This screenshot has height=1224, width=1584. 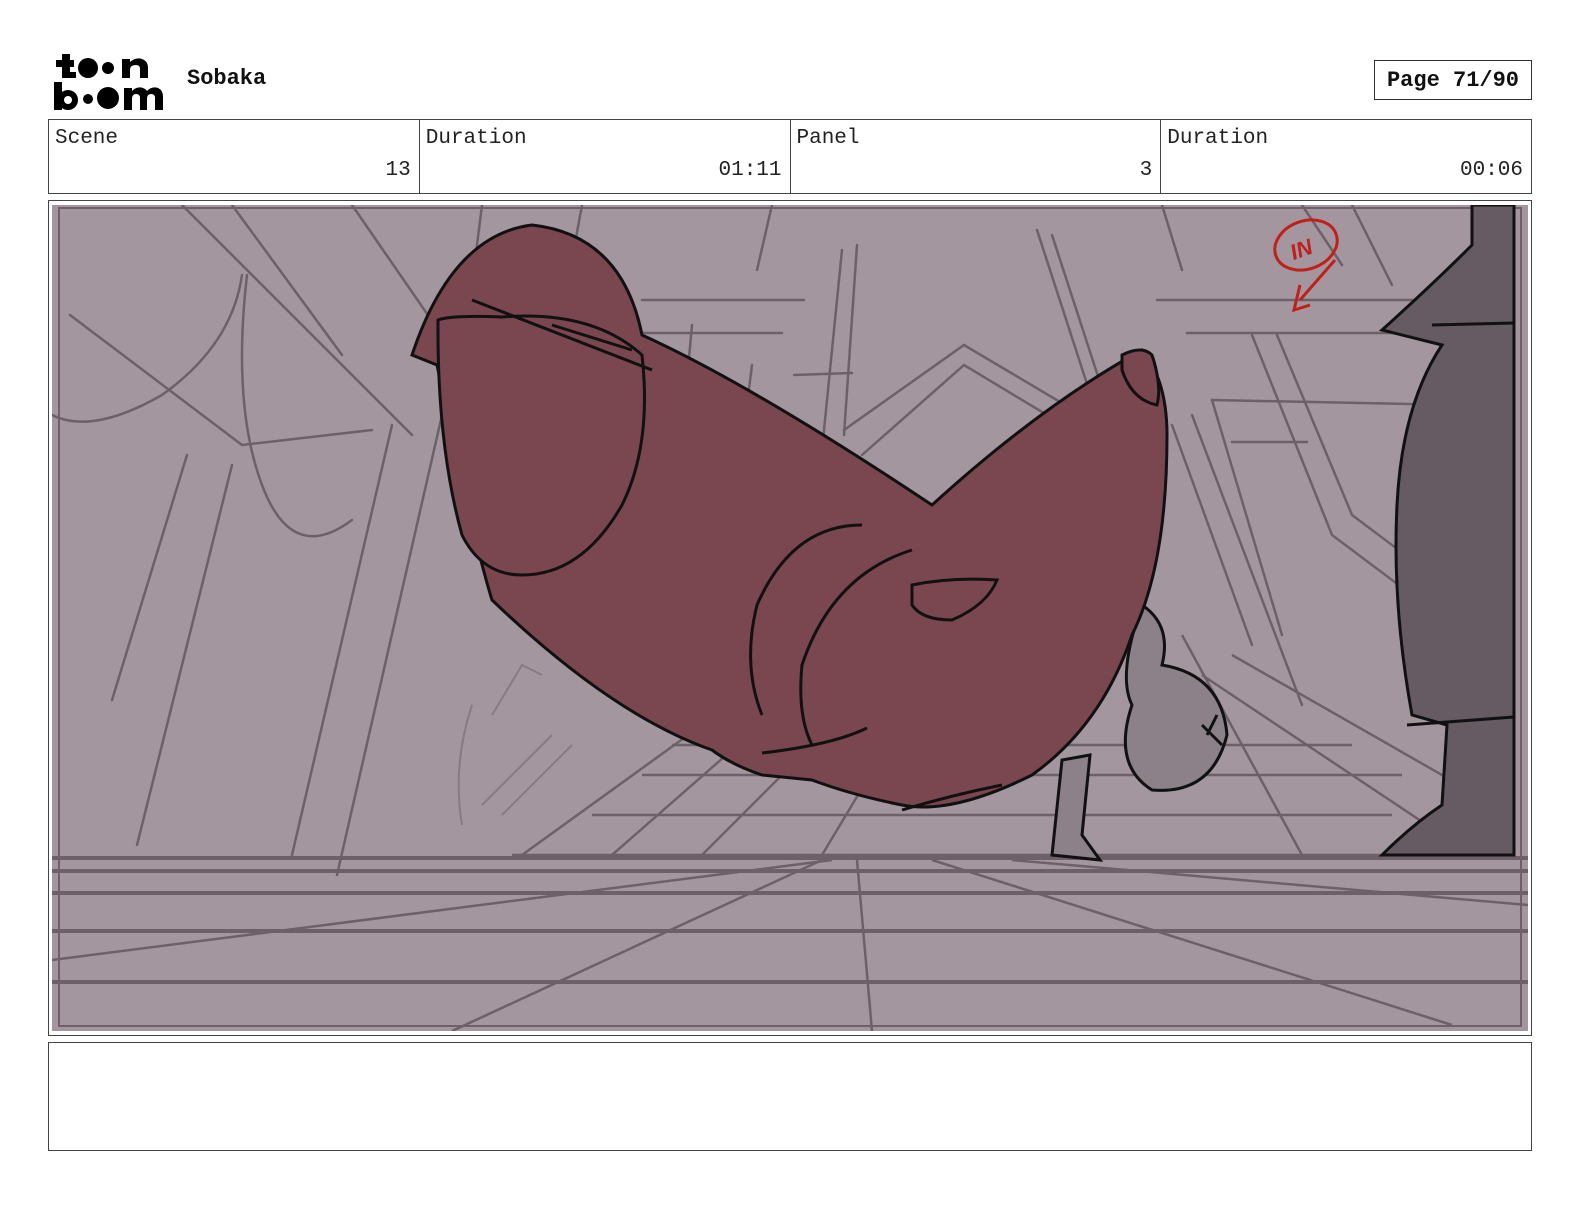 I want to click on toonboom-logo, so click(x=108, y=82).